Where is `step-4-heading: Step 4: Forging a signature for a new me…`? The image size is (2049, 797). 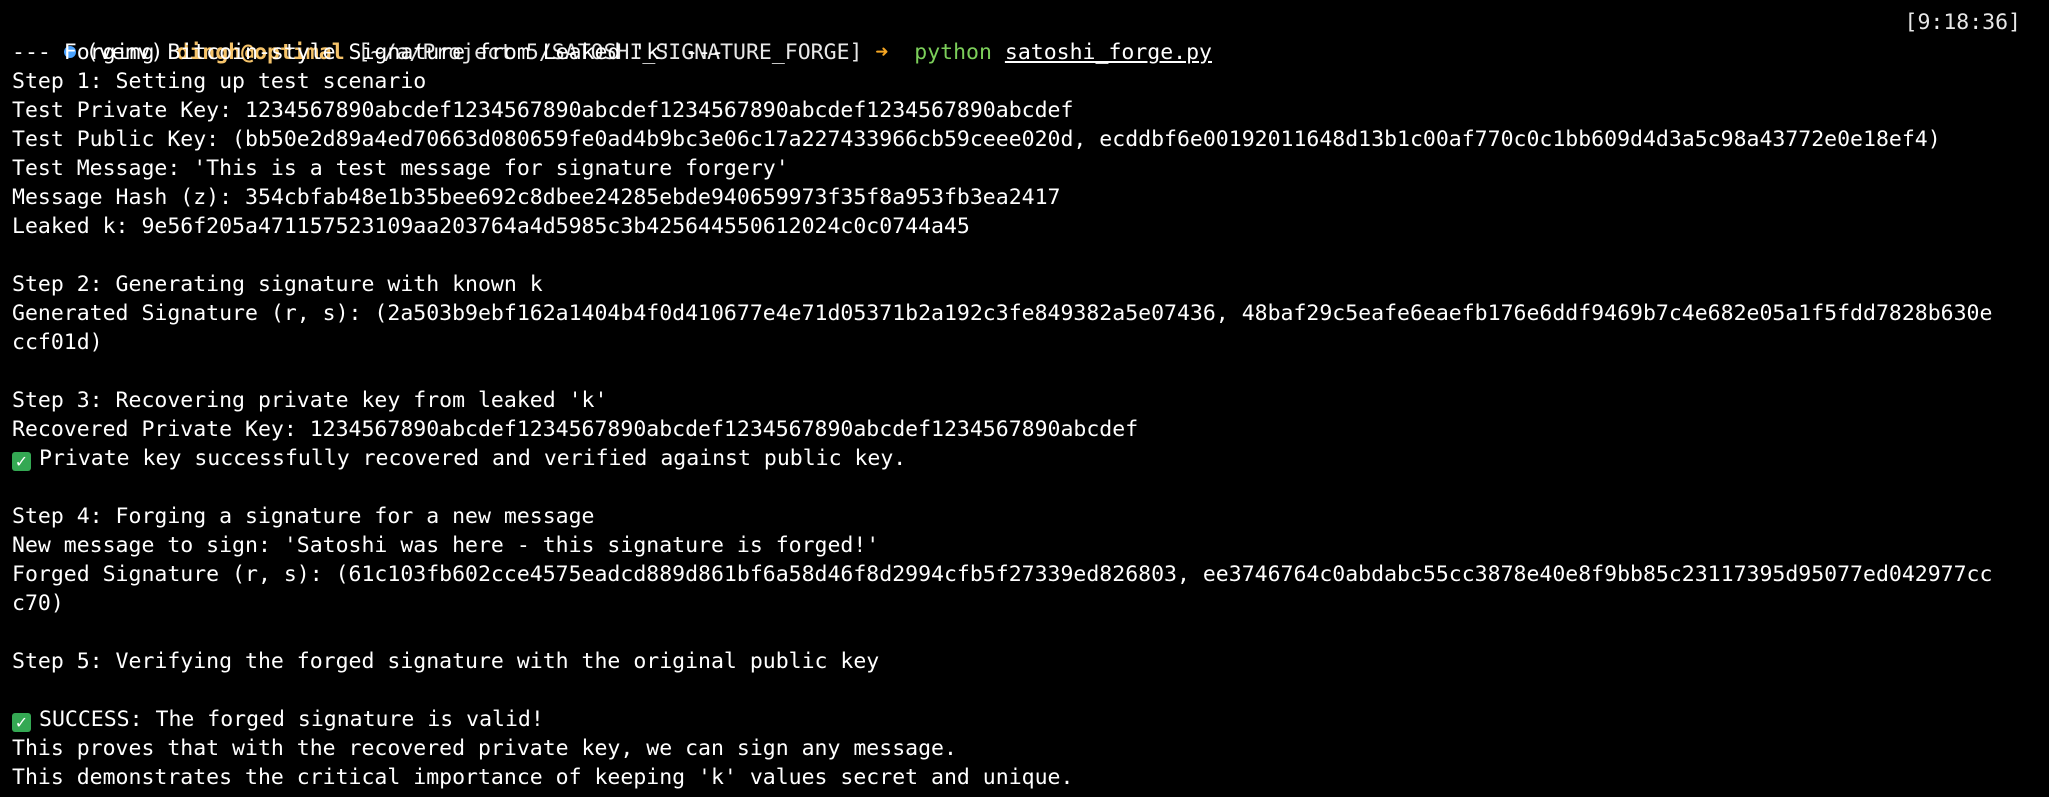
step-4-heading: Step 4: Forging a signature for a new me… is located at coordinates (303, 516).